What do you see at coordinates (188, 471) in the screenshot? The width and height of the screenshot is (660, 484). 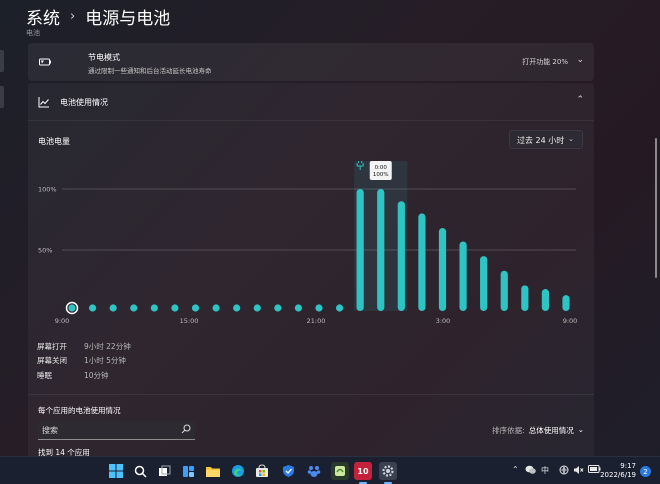 I see `widgets-icon` at bounding box center [188, 471].